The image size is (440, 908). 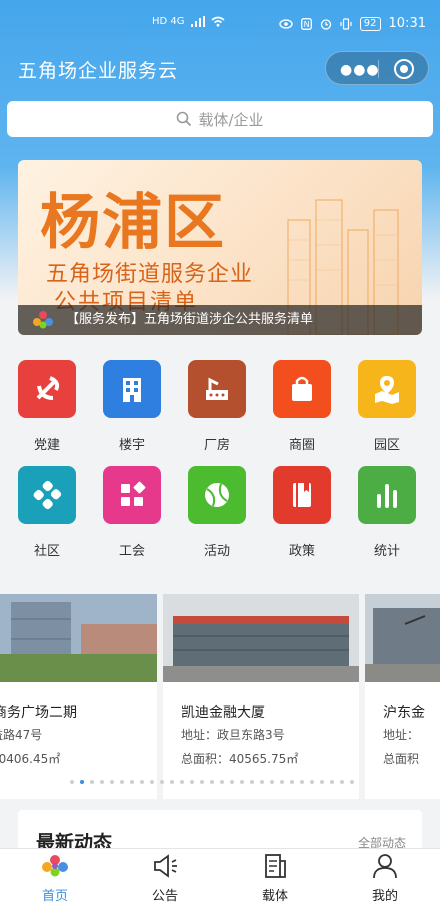 I want to click on building-name: 凯迪金融大厦, so click(x=223, y=713).